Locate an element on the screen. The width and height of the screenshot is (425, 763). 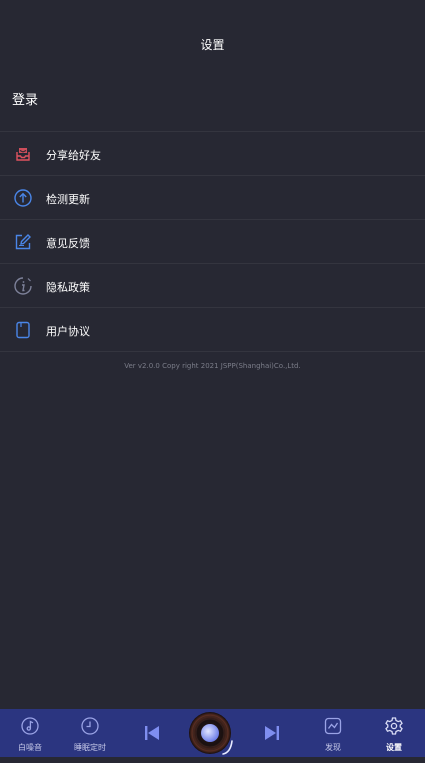
chart-icon is located at coordinates (333, 726).